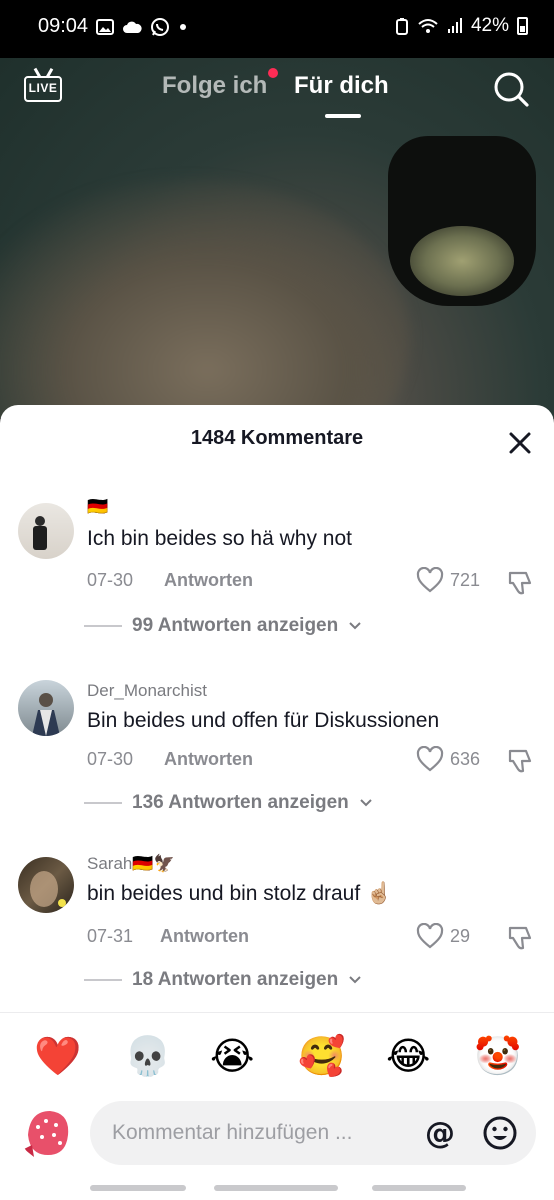  Describe the element at coordinates (105, 27) in the screenshot. I see `image-icon` at that location.